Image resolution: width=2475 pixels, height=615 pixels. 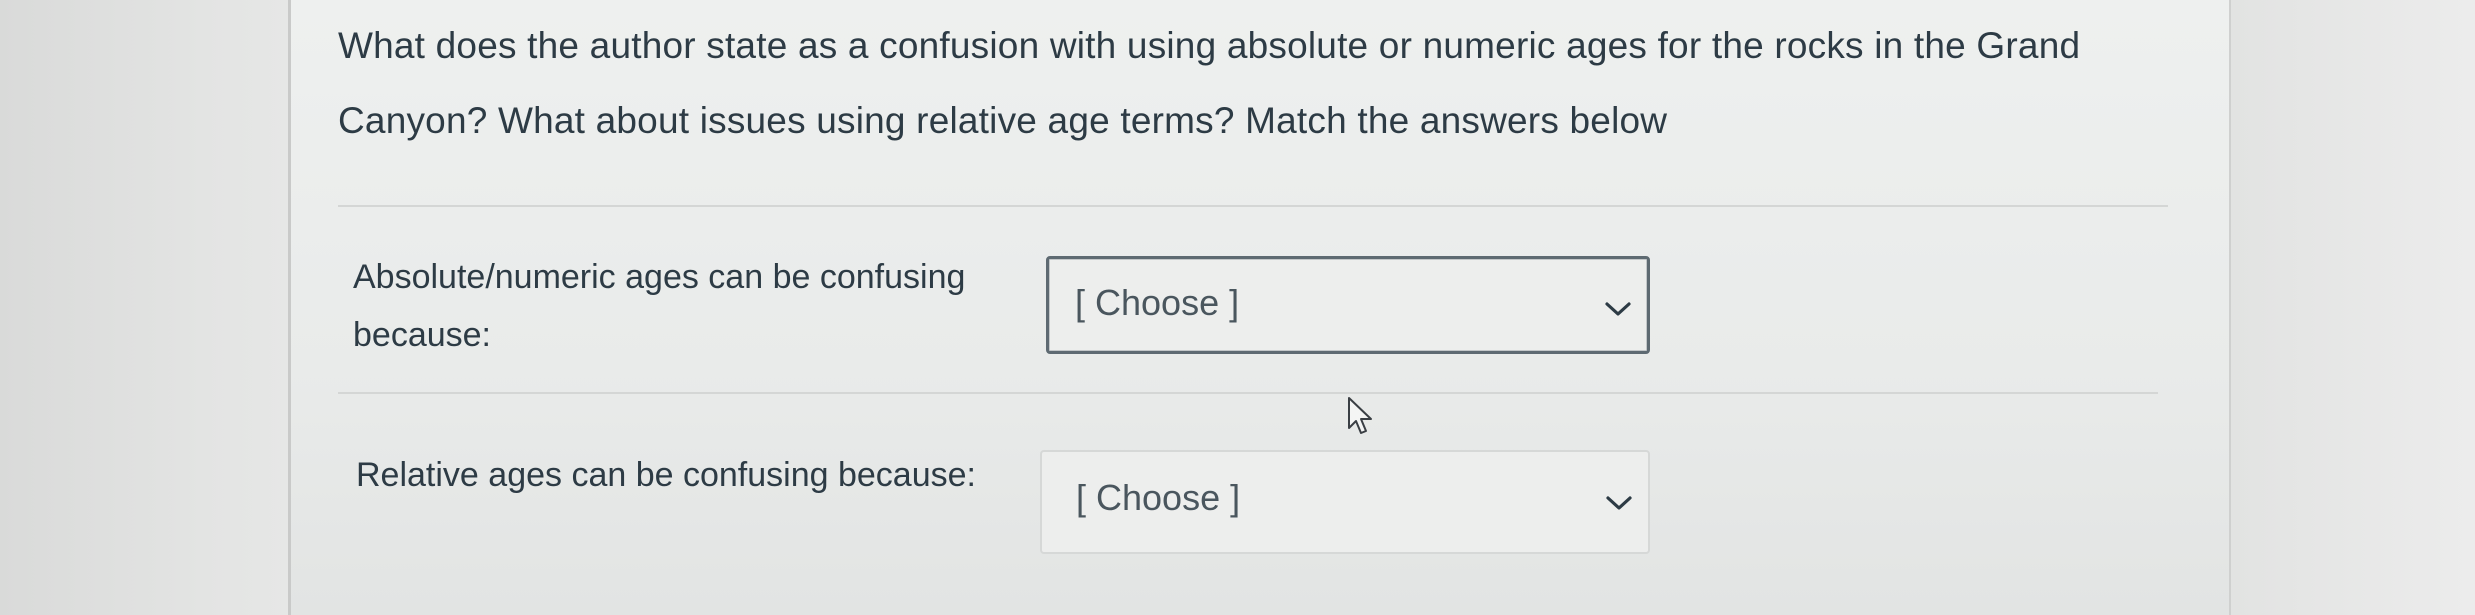 What do you see at coordinates (666, 475) in the screenshot?
I see `match-label-relative: Relative ages can be confusing because:` at bounding box center [666, 475].